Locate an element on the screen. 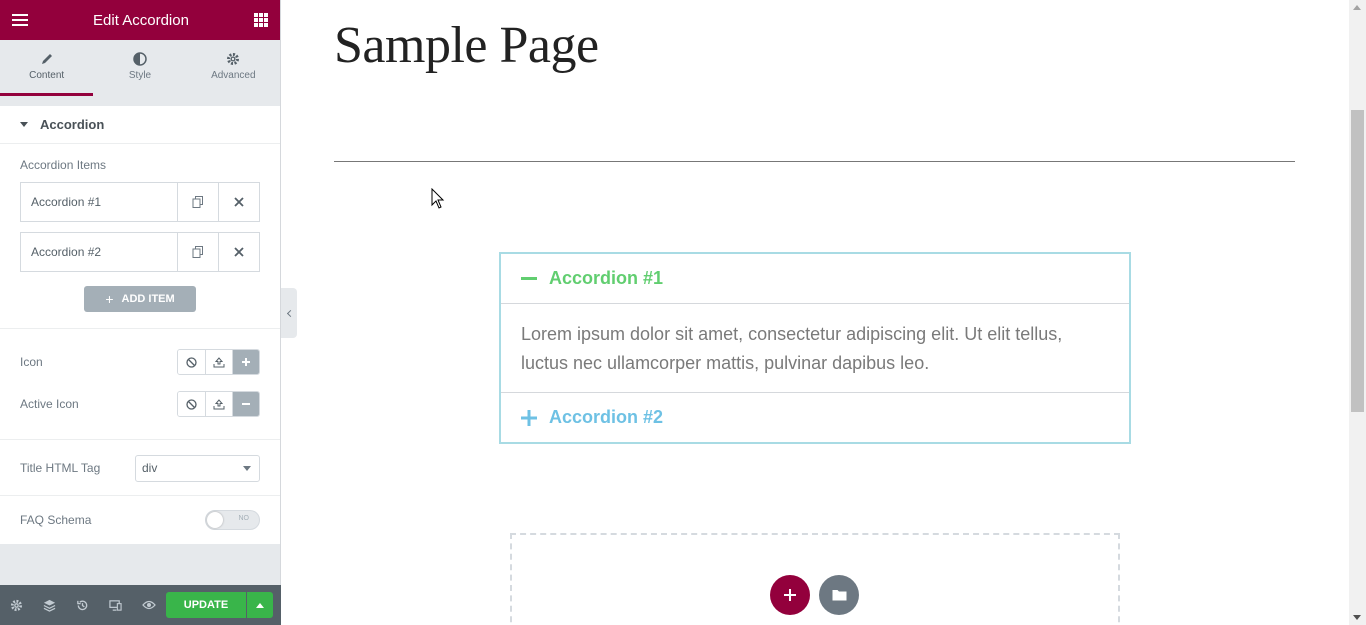 This screenshot has width=1366, height=625. add-section-button is located at coordinates (790, 595).